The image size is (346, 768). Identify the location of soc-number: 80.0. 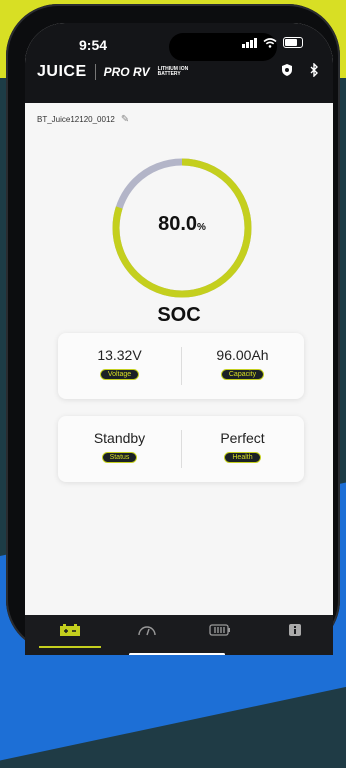
(178, 224).